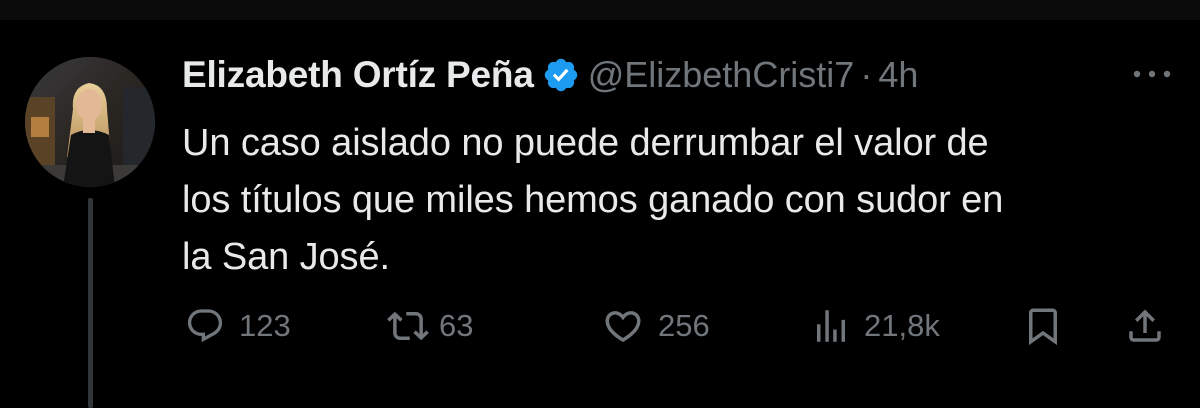  Describe the element at coordinates (721, 75) in the screenshot. I see `author-handle: @ElizbethCristi7` at that location.